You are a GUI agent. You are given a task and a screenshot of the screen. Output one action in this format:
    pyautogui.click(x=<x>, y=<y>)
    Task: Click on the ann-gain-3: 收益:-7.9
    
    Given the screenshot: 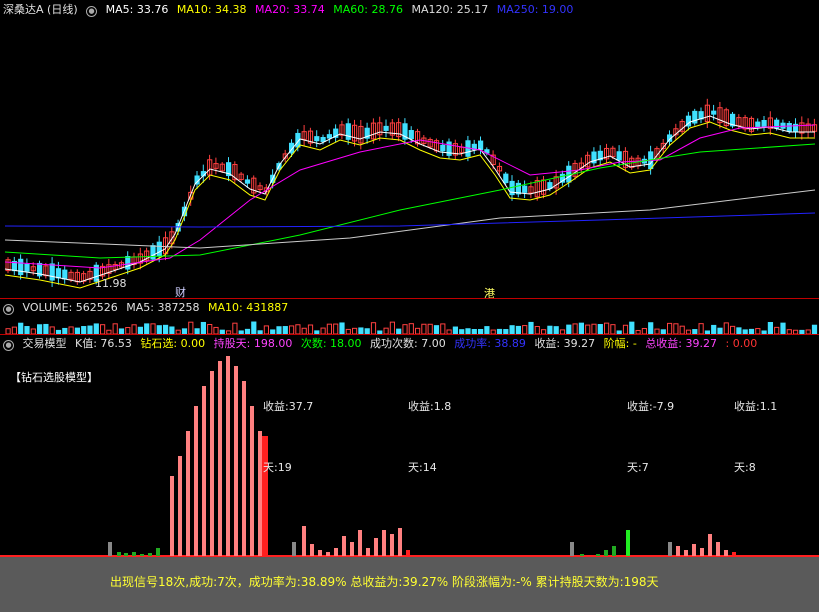 What is the action you would take?
    pyautogui.click(x=651, y=406)
    